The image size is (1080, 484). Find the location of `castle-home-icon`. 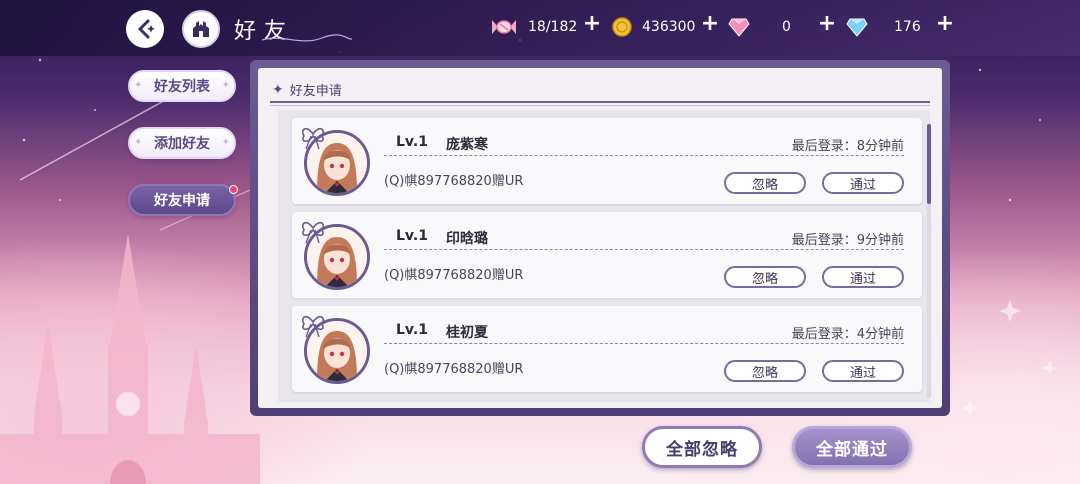

castle-home-icon is located at coordinates (201, 29).